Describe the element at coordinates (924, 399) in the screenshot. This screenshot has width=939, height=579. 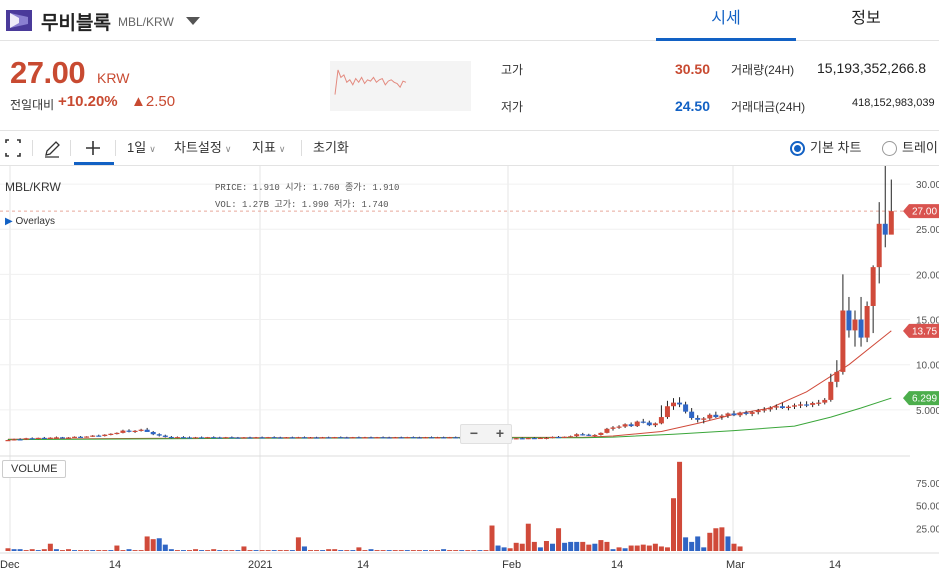
I see `ma-long-tag-text: 6.299` at that location.